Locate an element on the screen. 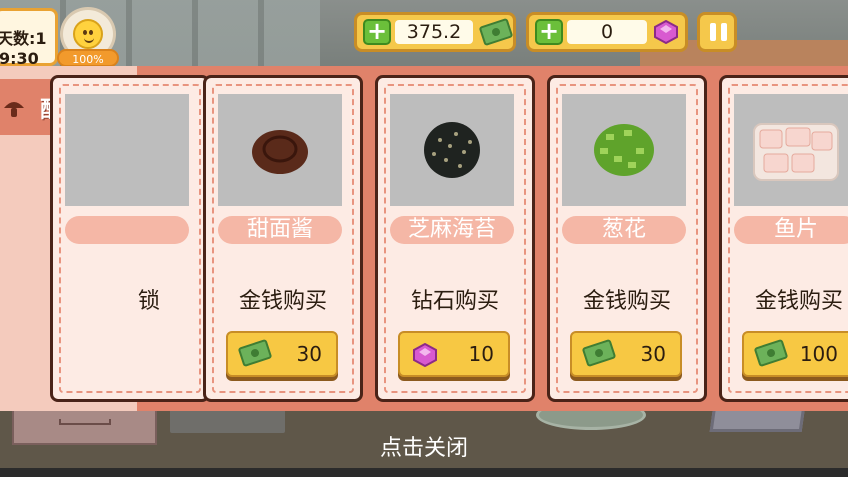  item-name is located at coordinates (127, 230).